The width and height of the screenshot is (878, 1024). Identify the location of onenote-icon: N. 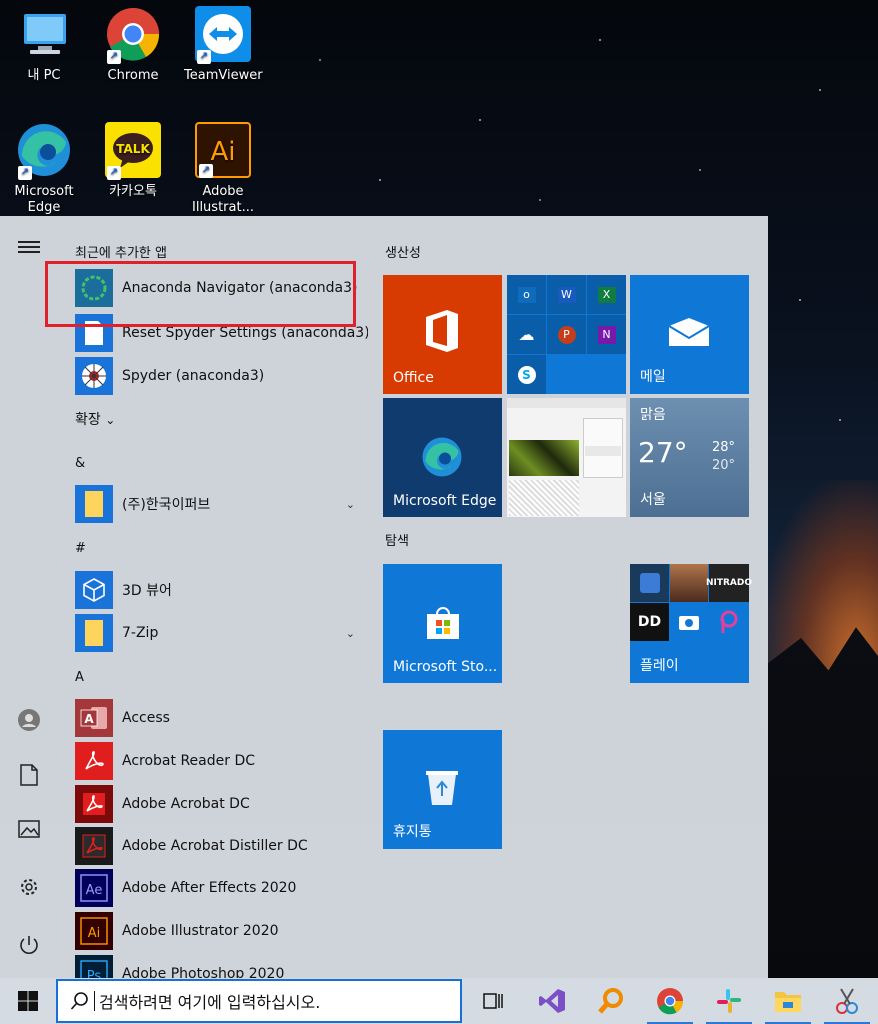
(606, 334).